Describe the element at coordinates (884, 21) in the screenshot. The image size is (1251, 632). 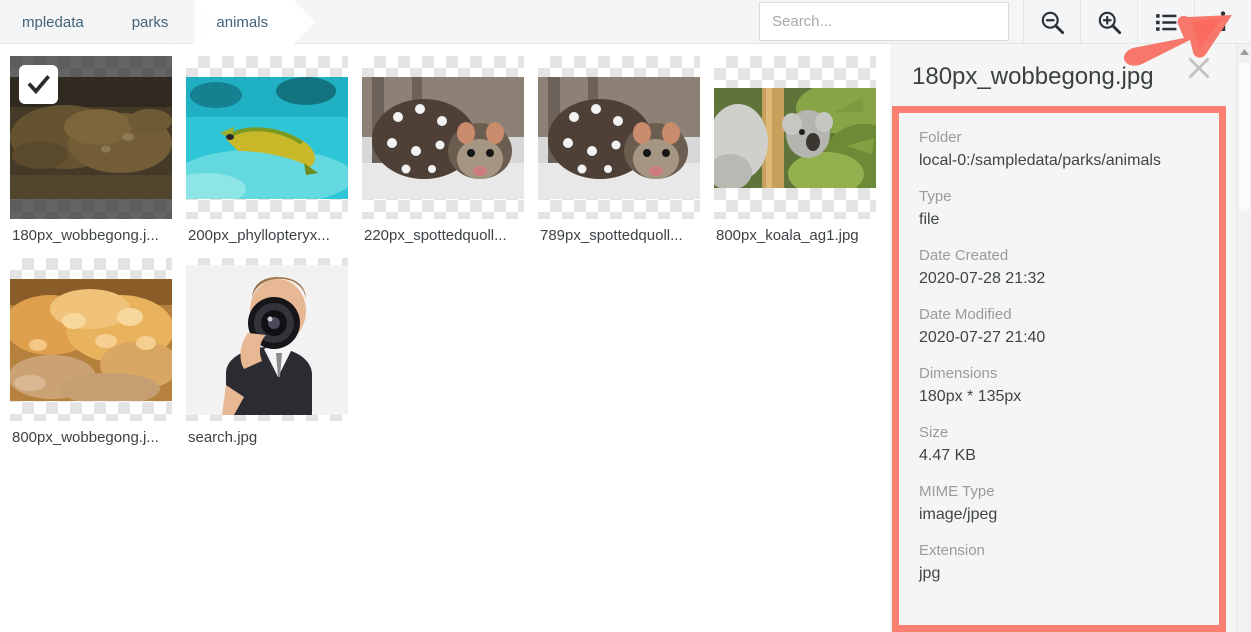
I see `search-input` at that location.